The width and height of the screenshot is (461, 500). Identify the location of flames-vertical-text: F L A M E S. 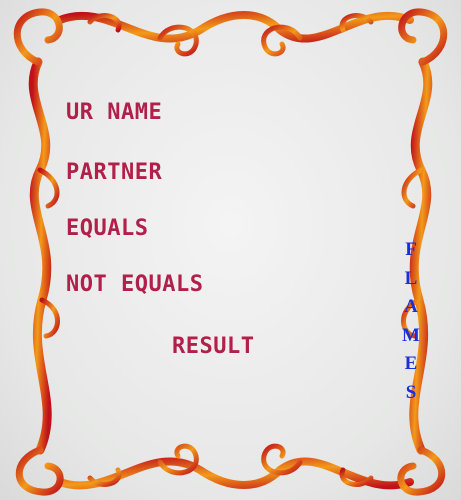
(411, 321).